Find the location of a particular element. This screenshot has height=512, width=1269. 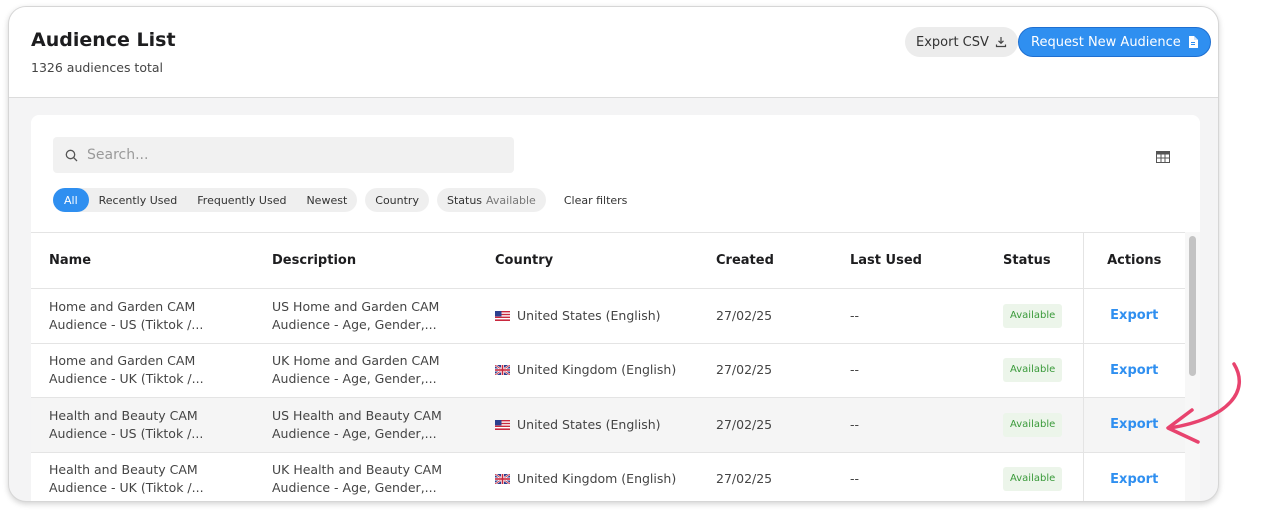

file-icon is located at coordinates (1193, 42).